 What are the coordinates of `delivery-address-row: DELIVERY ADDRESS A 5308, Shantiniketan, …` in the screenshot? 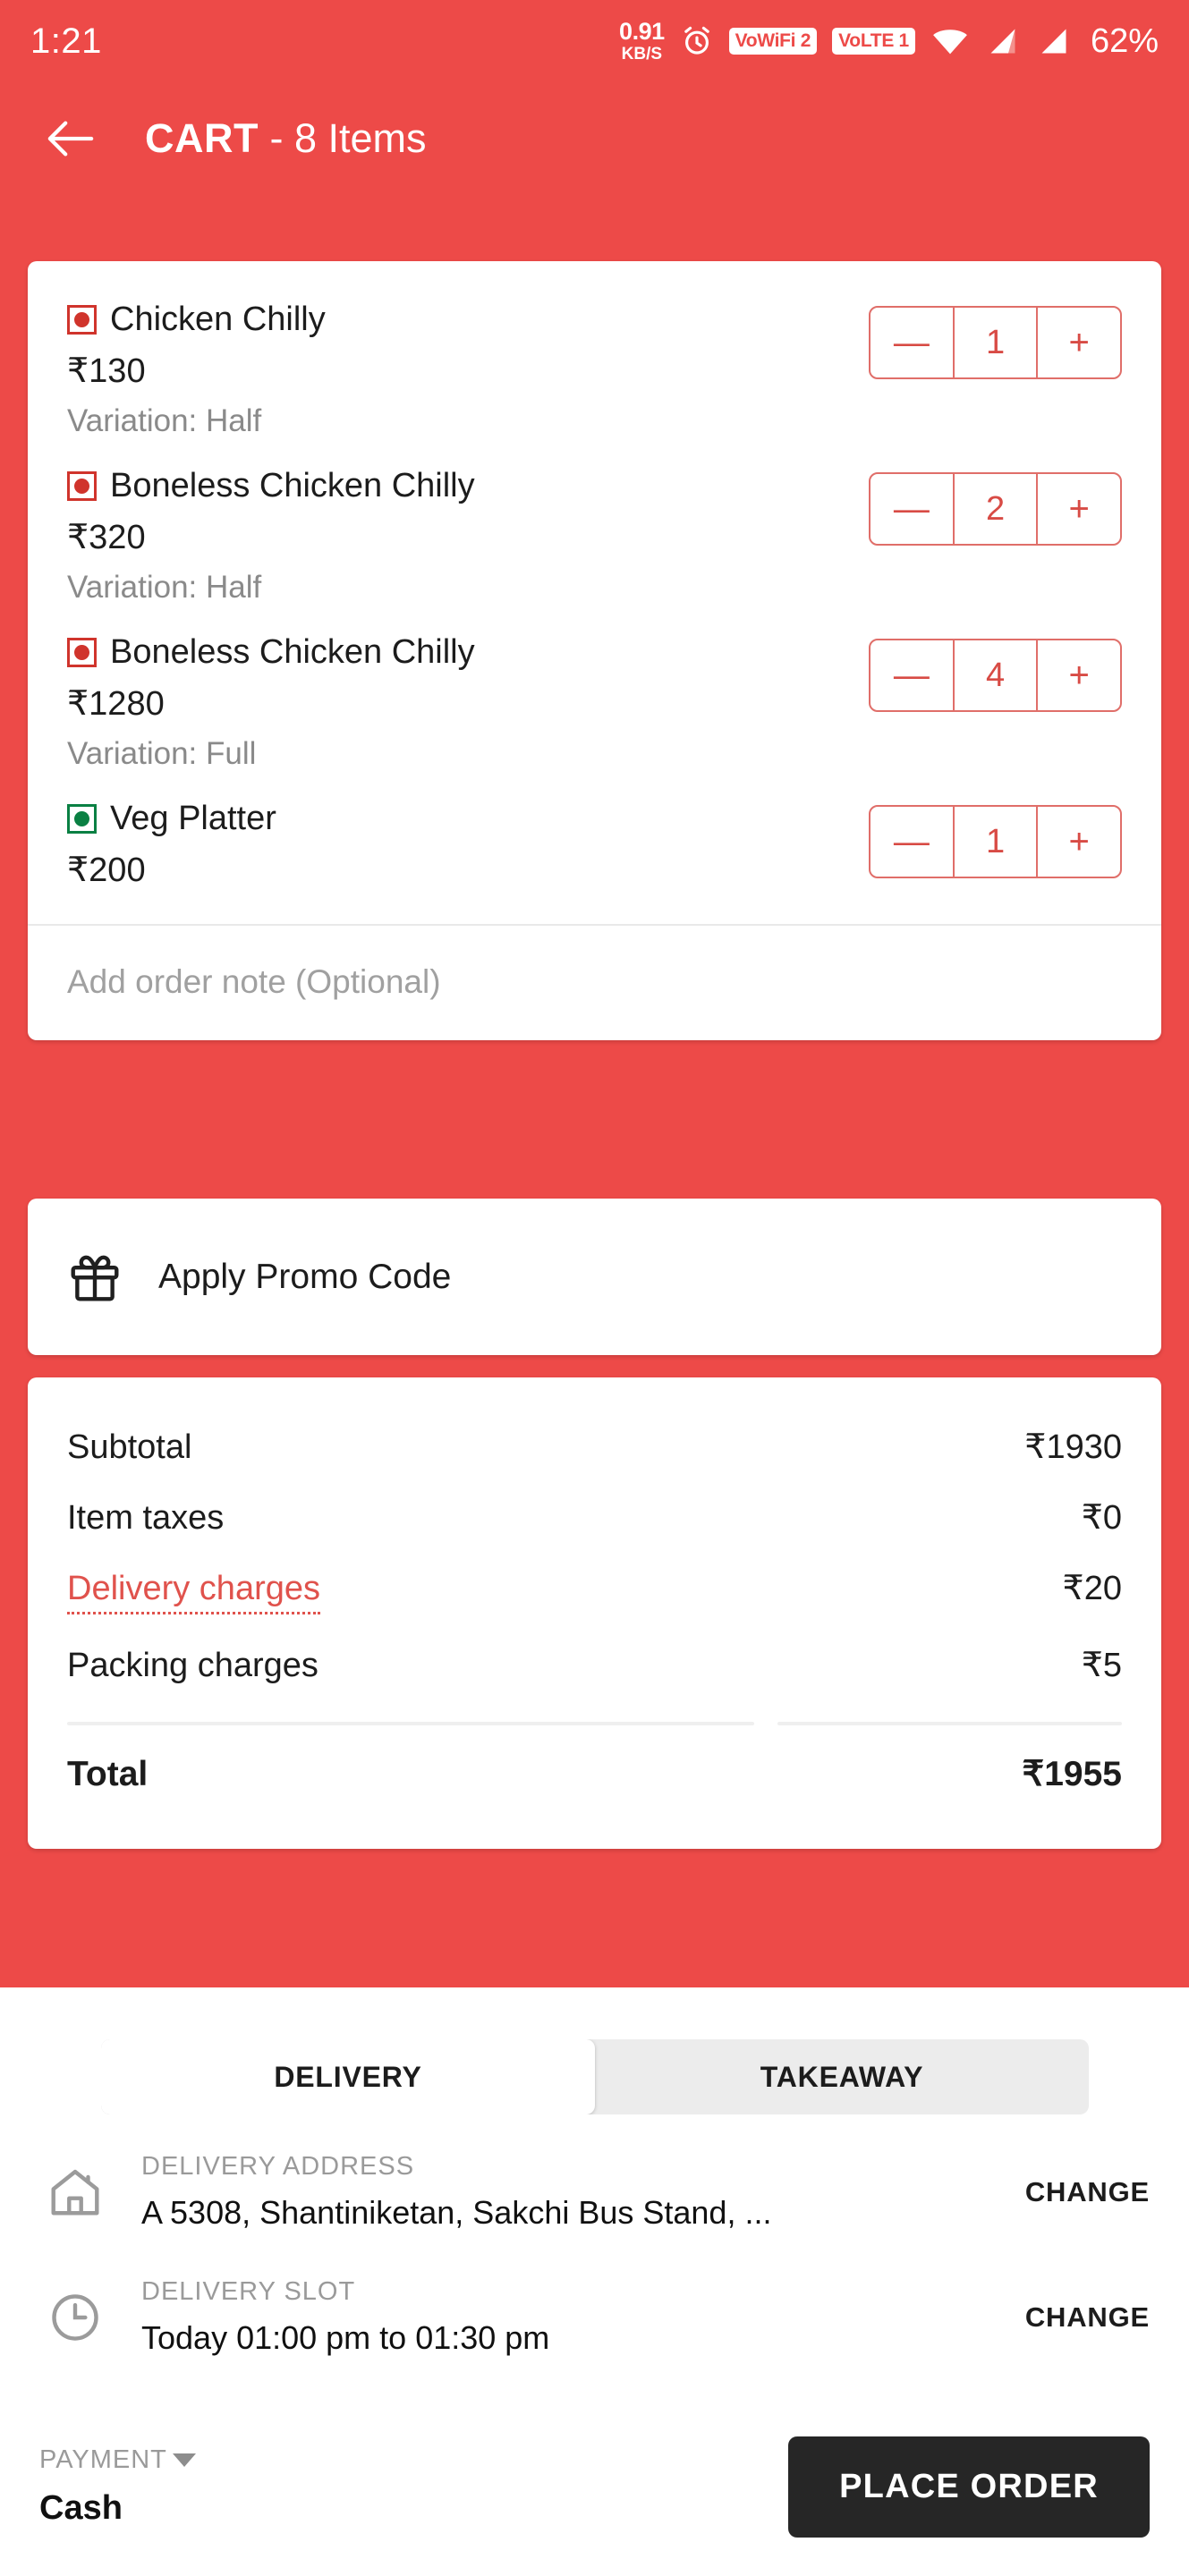 It's located at (594, 2192).